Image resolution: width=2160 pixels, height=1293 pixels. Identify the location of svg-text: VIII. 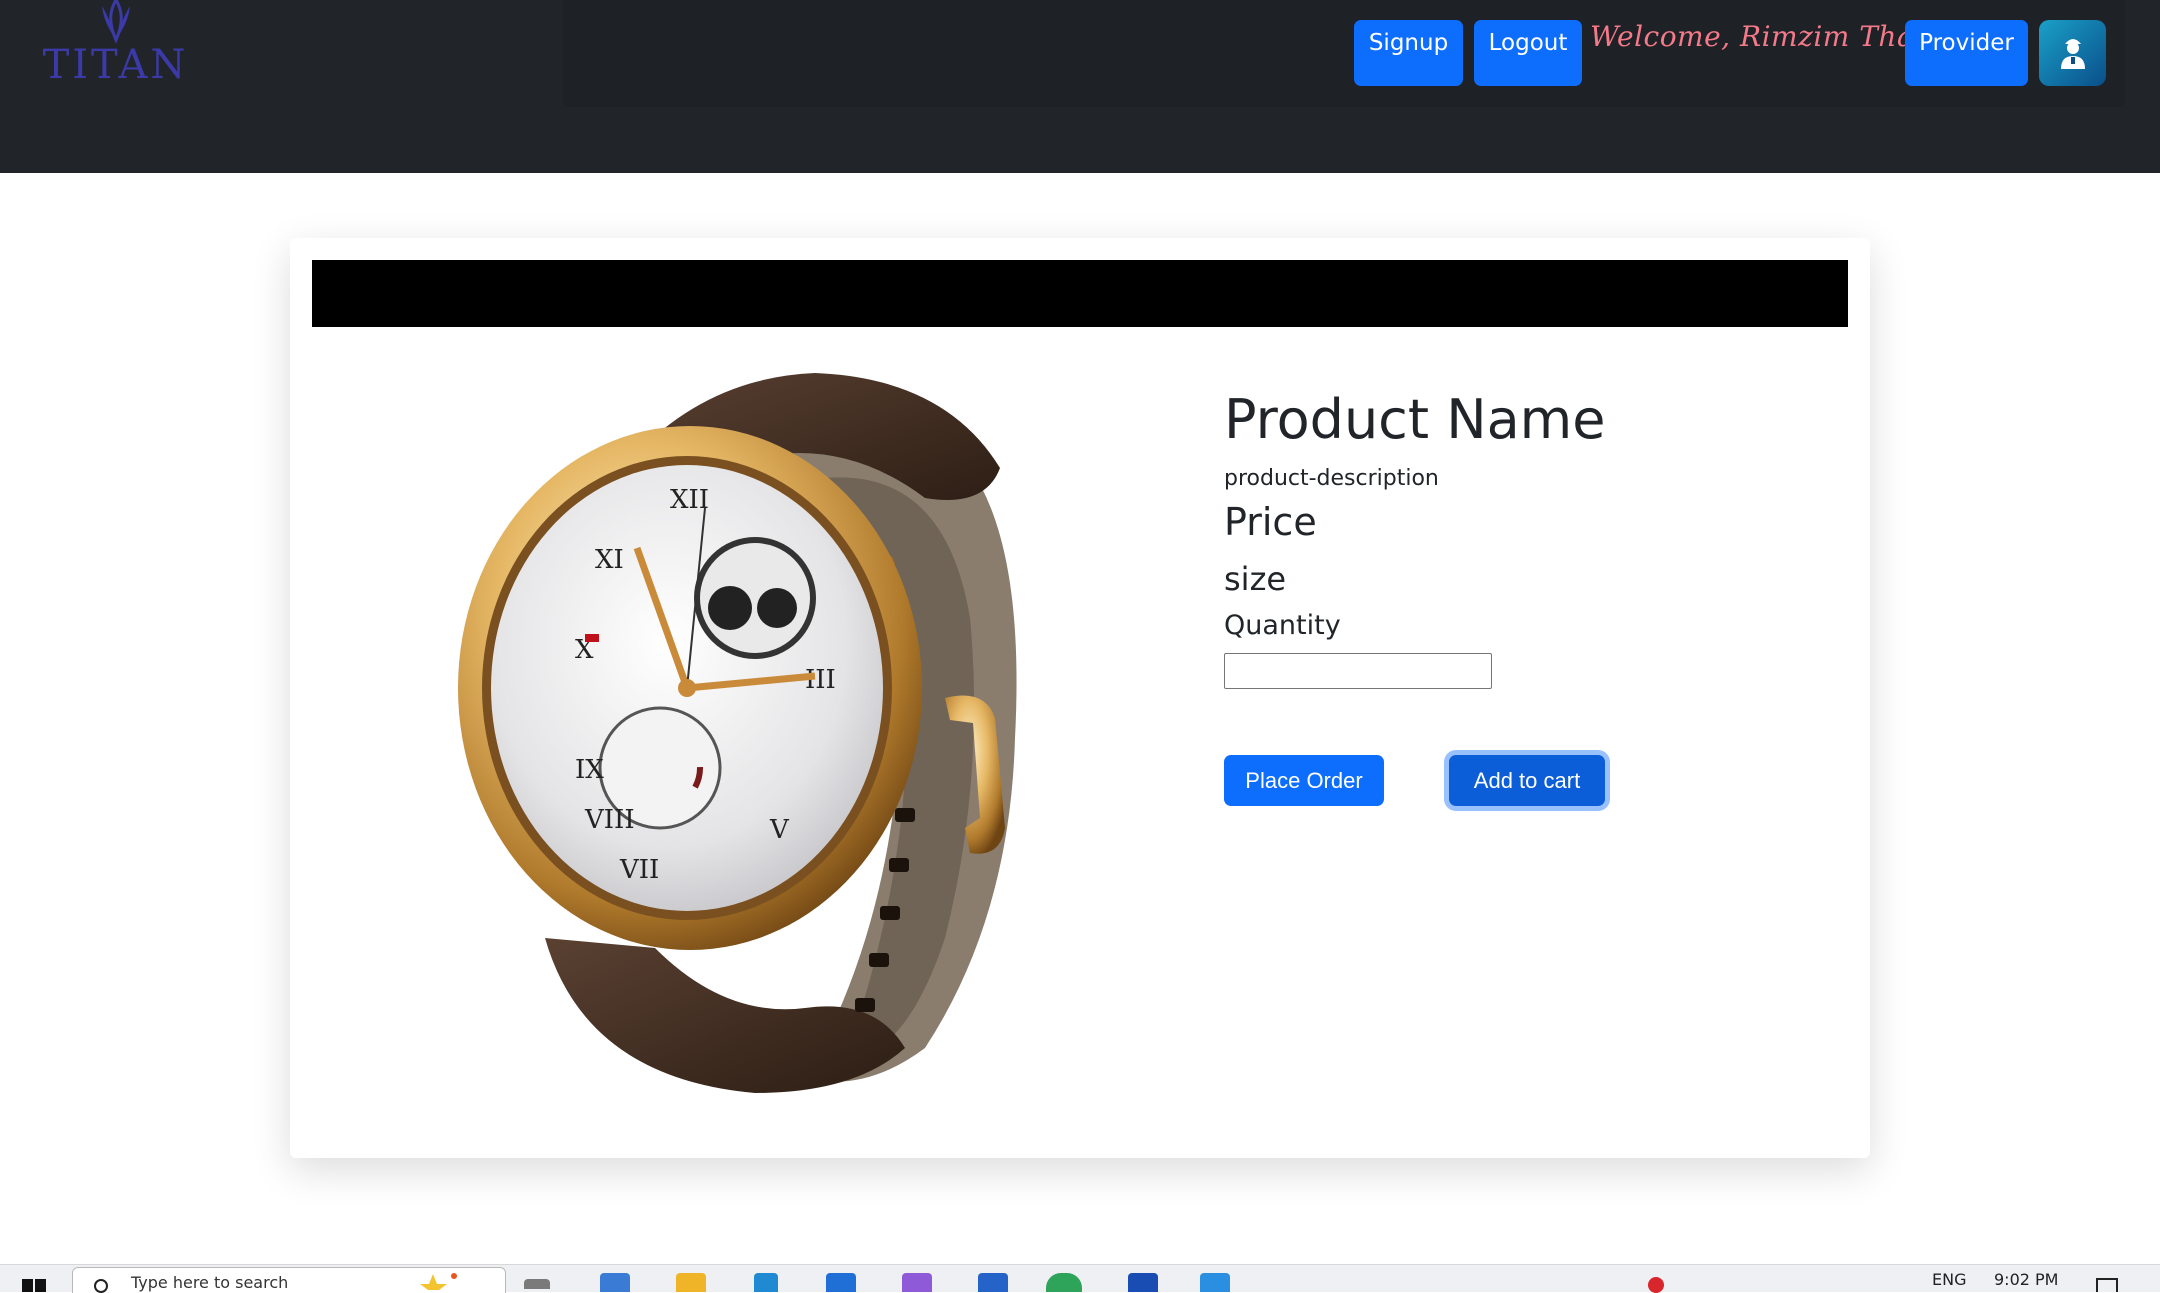
(609, 820).